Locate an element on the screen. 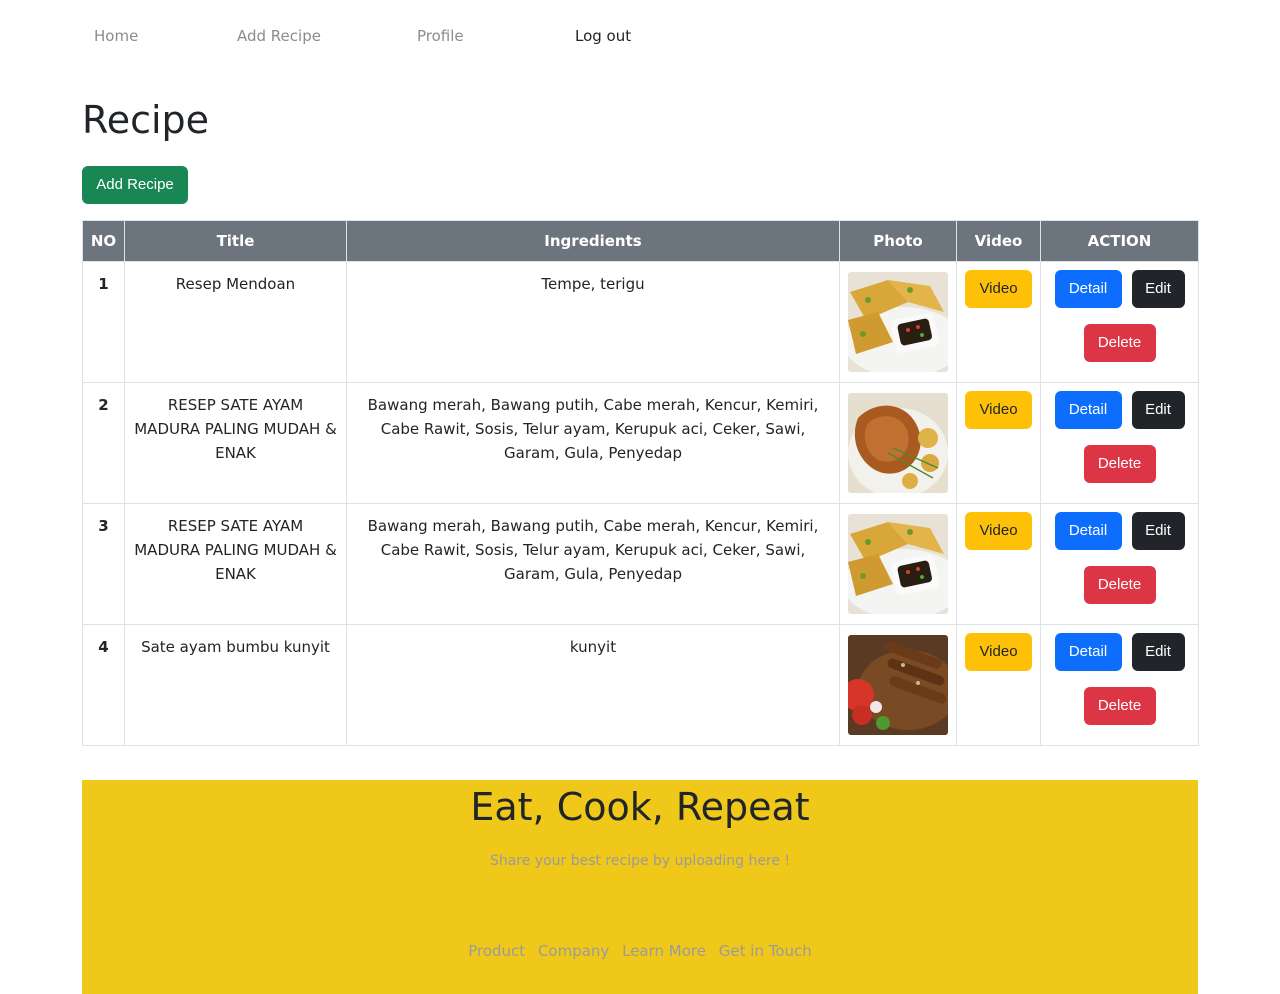 Image resolution: width=1280 pixels, height=994 pixels. footer-links: Product Company Learn More Get in Touch is located at coordinates (640, 951).